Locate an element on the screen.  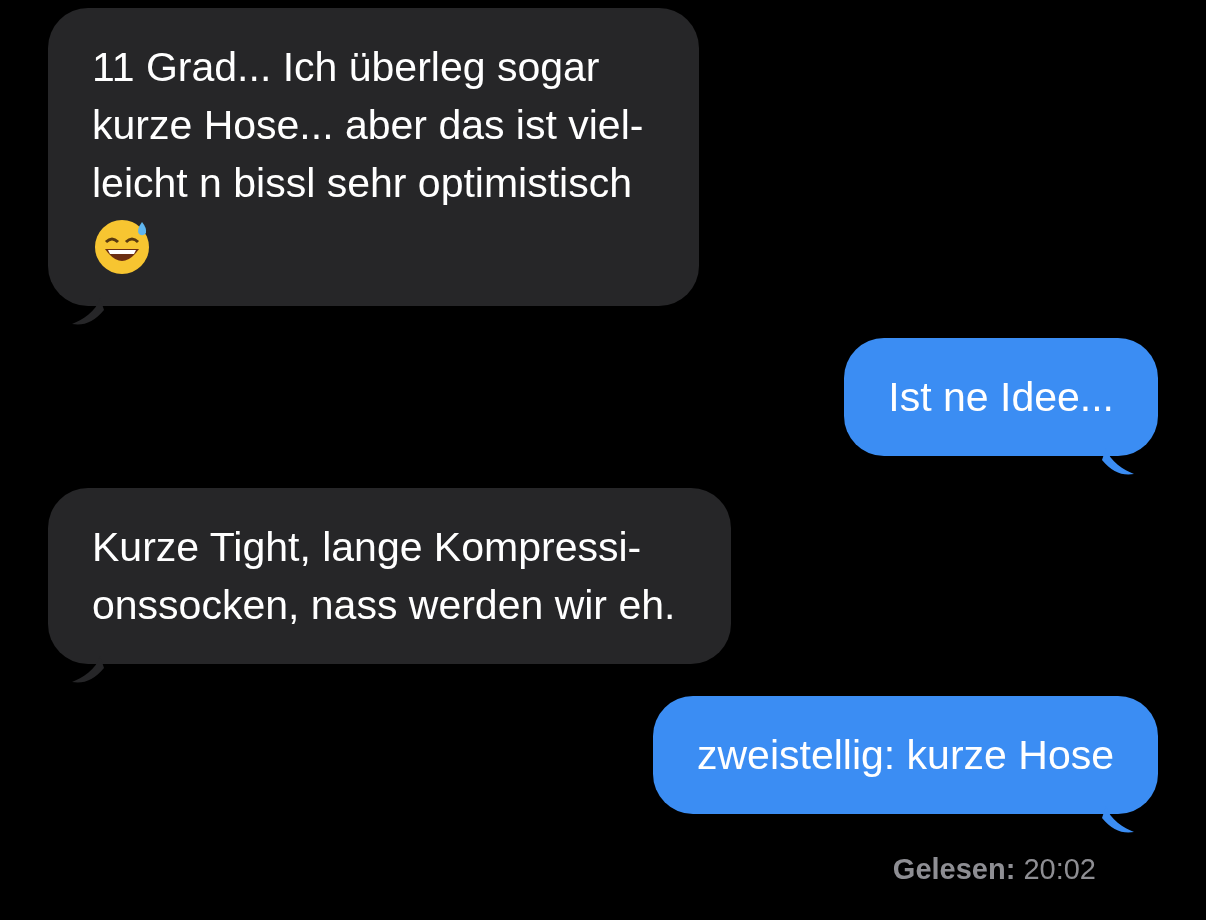
message-text: 11 Grad... Ich überleg sogar is located at coordinates (346, 67).